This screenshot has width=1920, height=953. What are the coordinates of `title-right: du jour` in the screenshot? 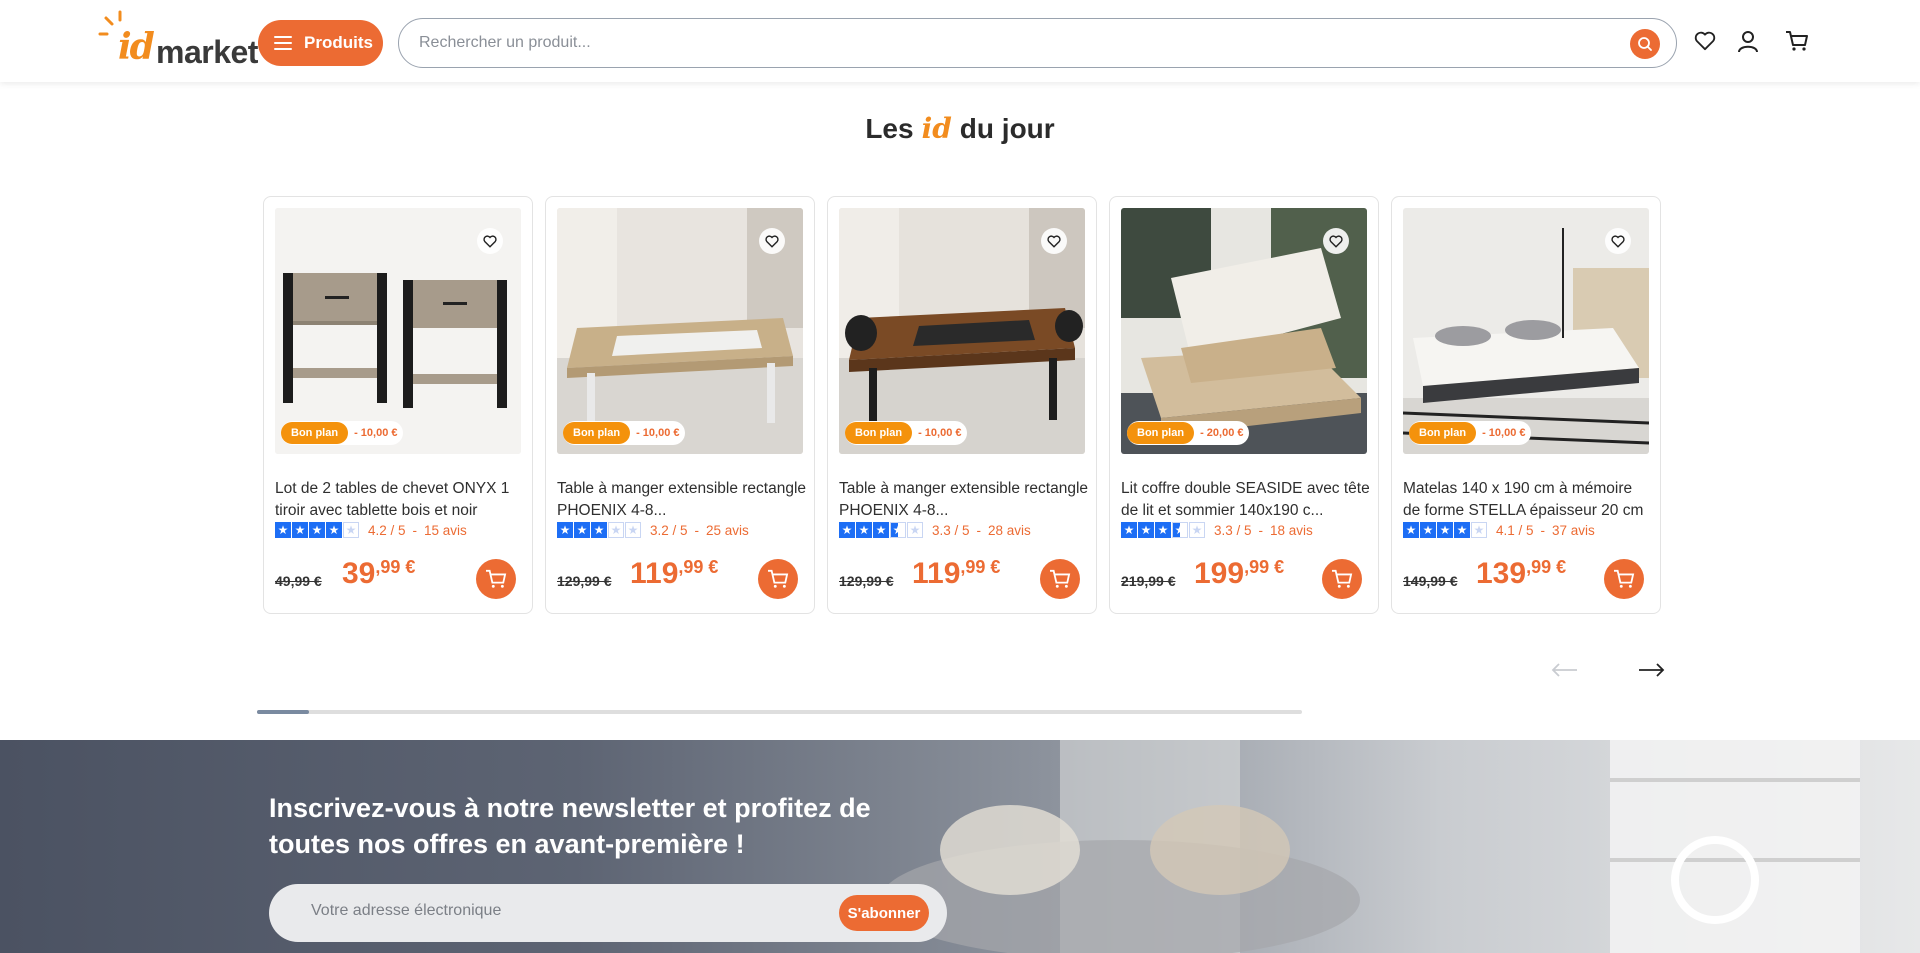 It's located at (1007, 128).